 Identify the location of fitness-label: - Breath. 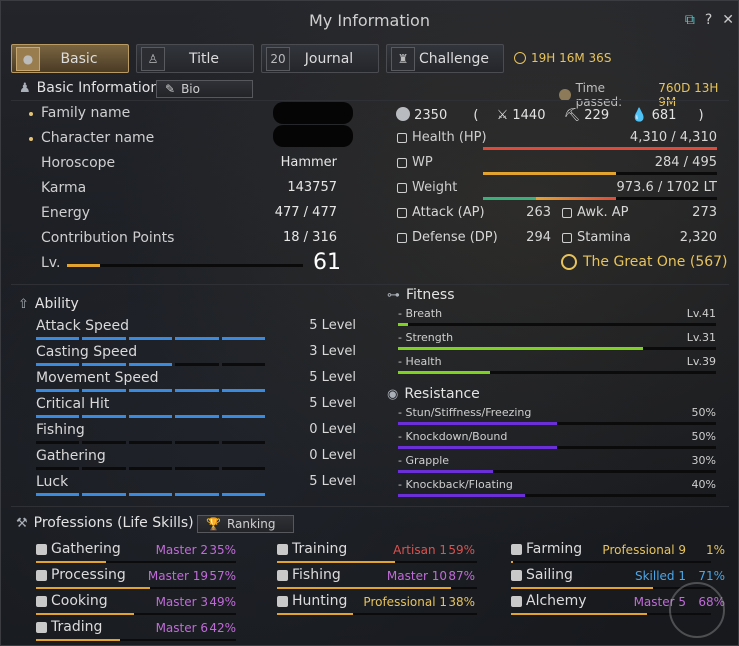
(420, 313).